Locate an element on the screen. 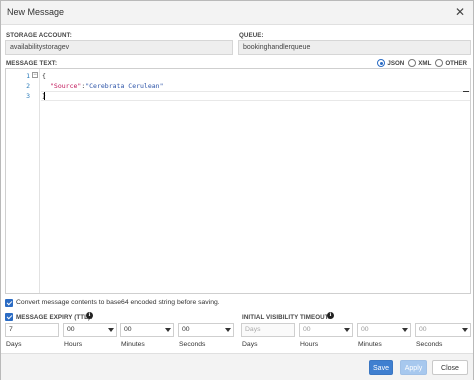 The height and width of the screenshot is (380, 474). active-line-highlight is located at coordinates (255, 96).